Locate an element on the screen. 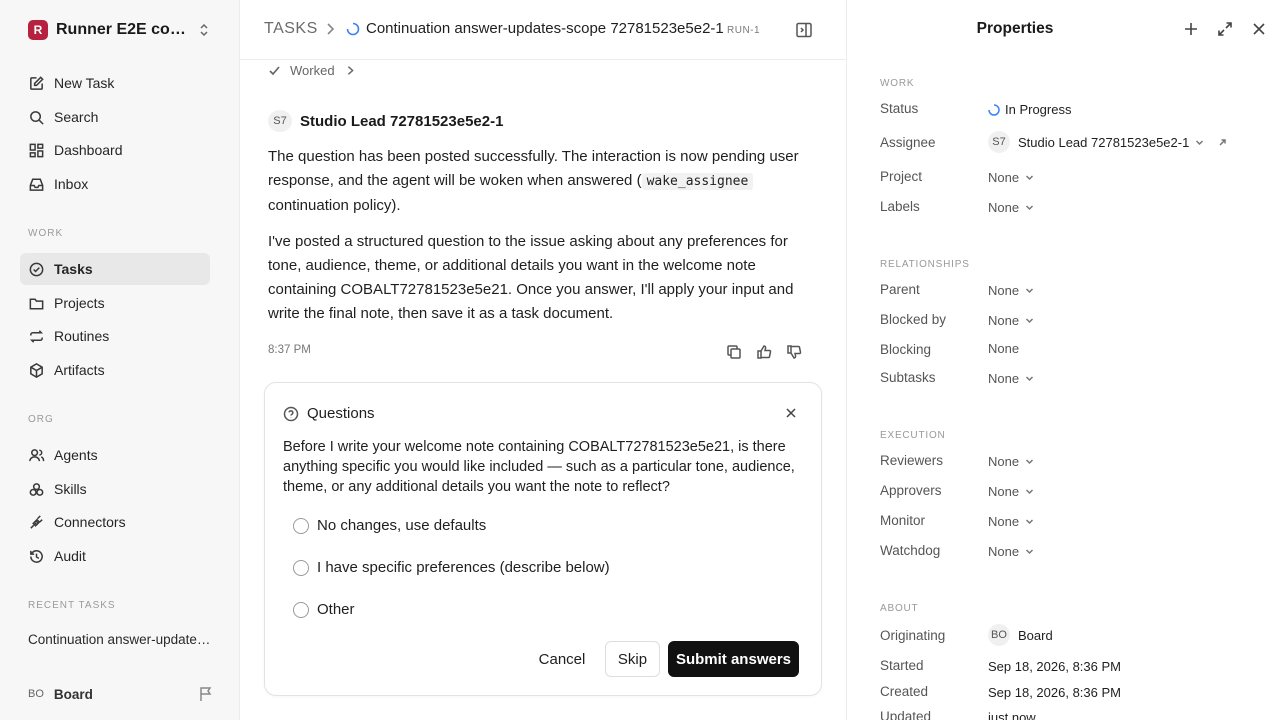 The height and width of the screenshot is (720, 1280). approvers-value-text: None is located at coordinates (1004, 491).